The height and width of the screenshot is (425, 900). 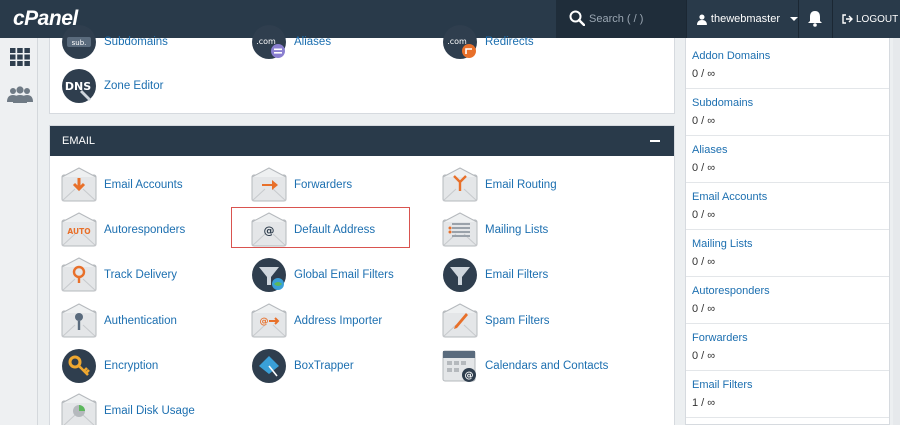 I want to click on stat-forwarders: Forwarders 0 / ∞, so click(x=787, y=347).